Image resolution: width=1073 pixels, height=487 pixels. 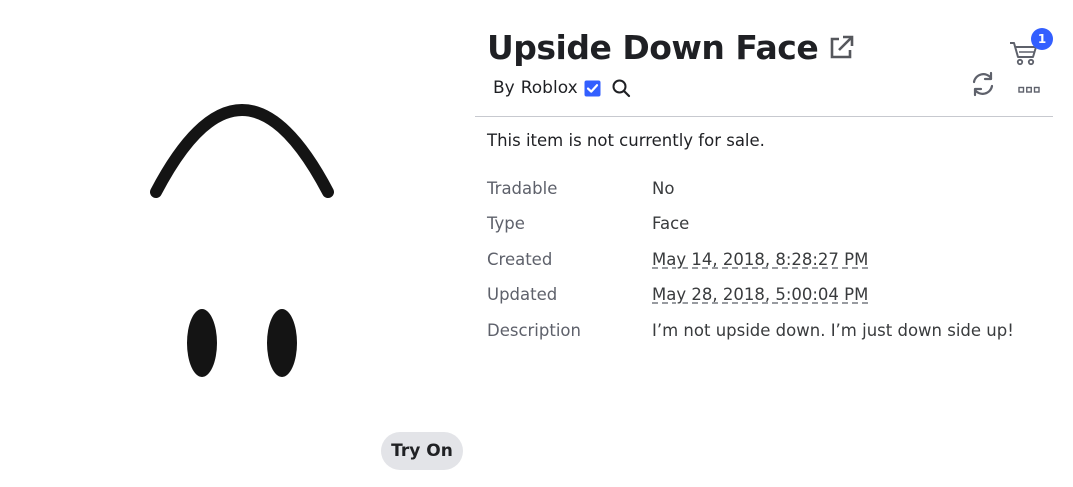 What do you see at coordinates (760, 295) in the screenshot?
I see `updated-date-value: May 28, 2018, 5:00:04 PM` at bounding box center [760, 295].